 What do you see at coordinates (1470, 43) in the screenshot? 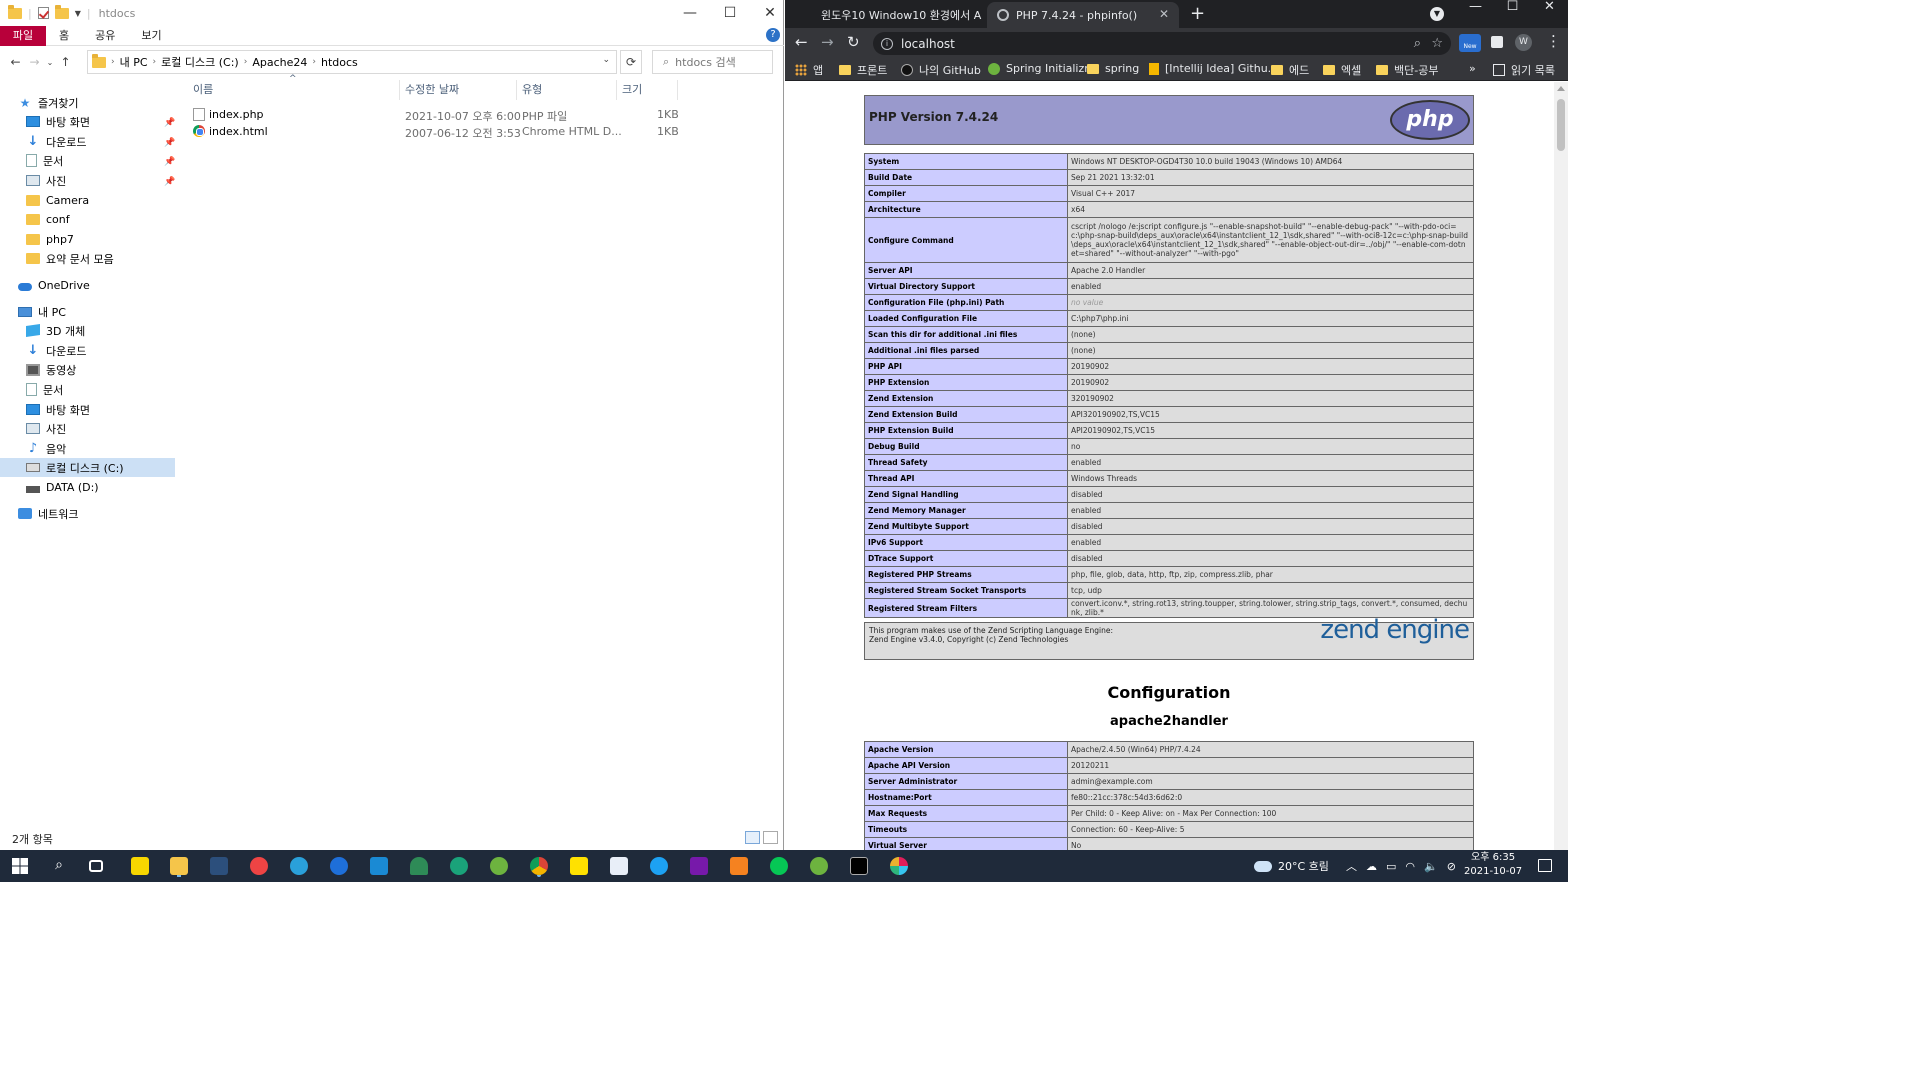
I see `new-extension-badge: New` at bounding box center [1470, 43].